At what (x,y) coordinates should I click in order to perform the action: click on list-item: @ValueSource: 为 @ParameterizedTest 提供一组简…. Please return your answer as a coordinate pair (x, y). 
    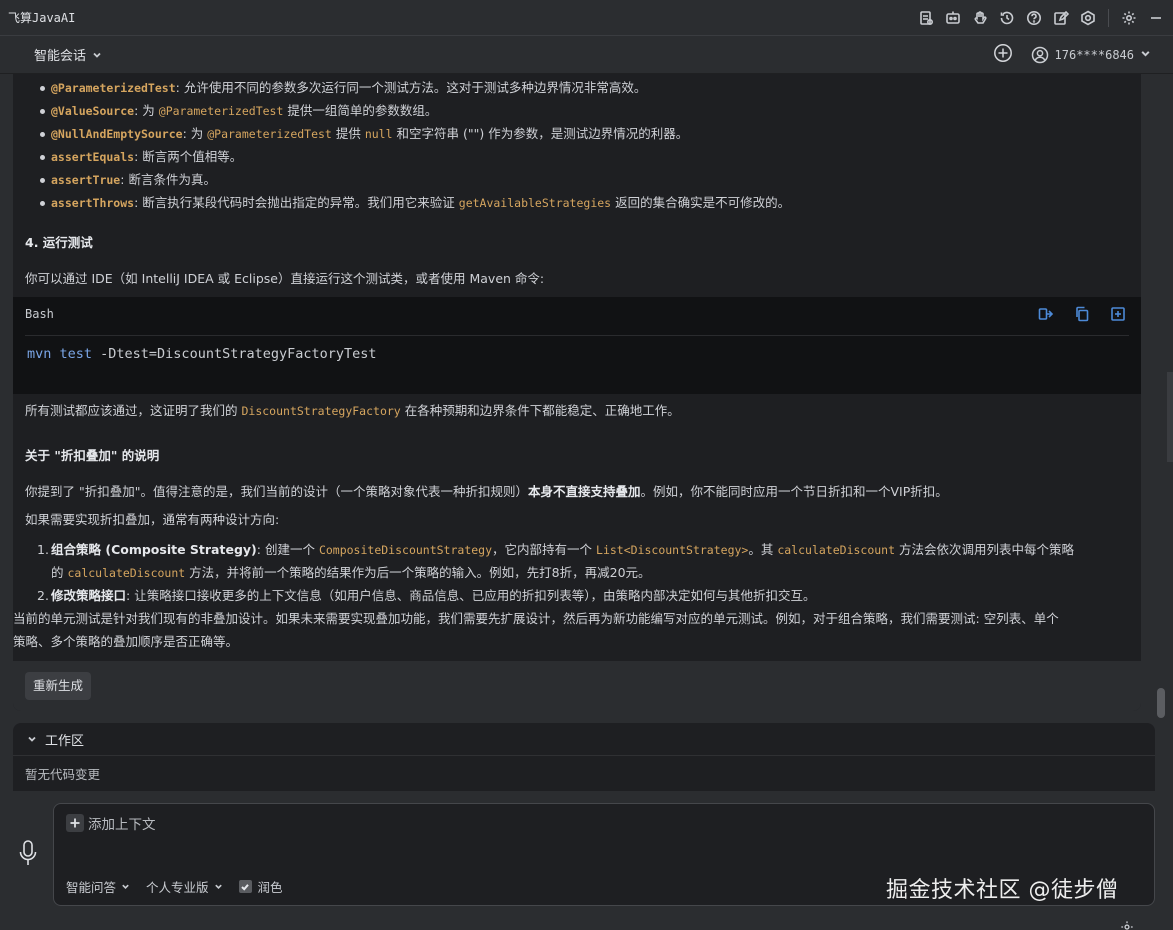
    Looking at the image, I should click on (577, 110).